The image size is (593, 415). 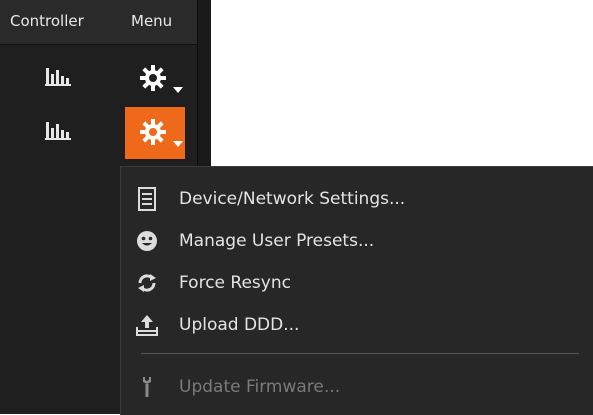 I want to click on upload-icon, so click(x=147, y=325).